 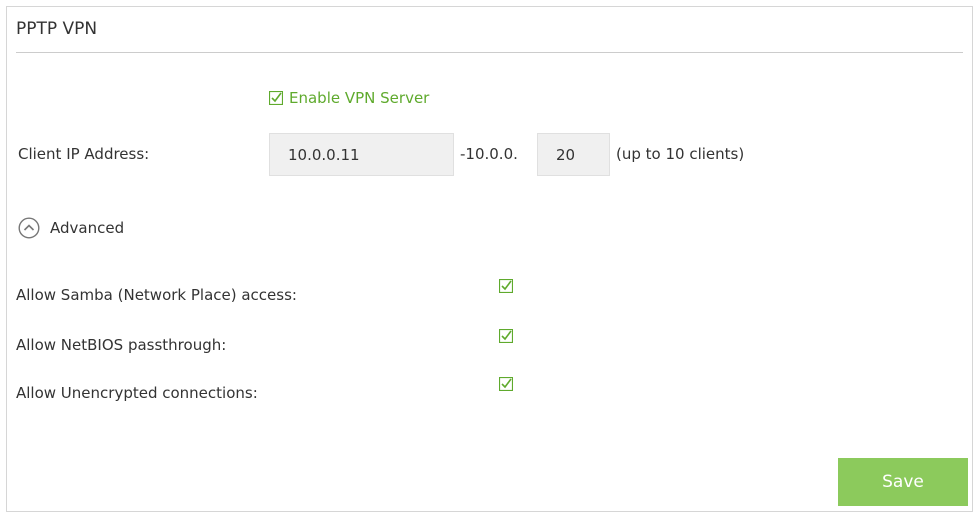 What do you see at coordinates (506, 336) in the screenshot?
I see `option-netbios-checkbox` at bounding box center [506, 336].